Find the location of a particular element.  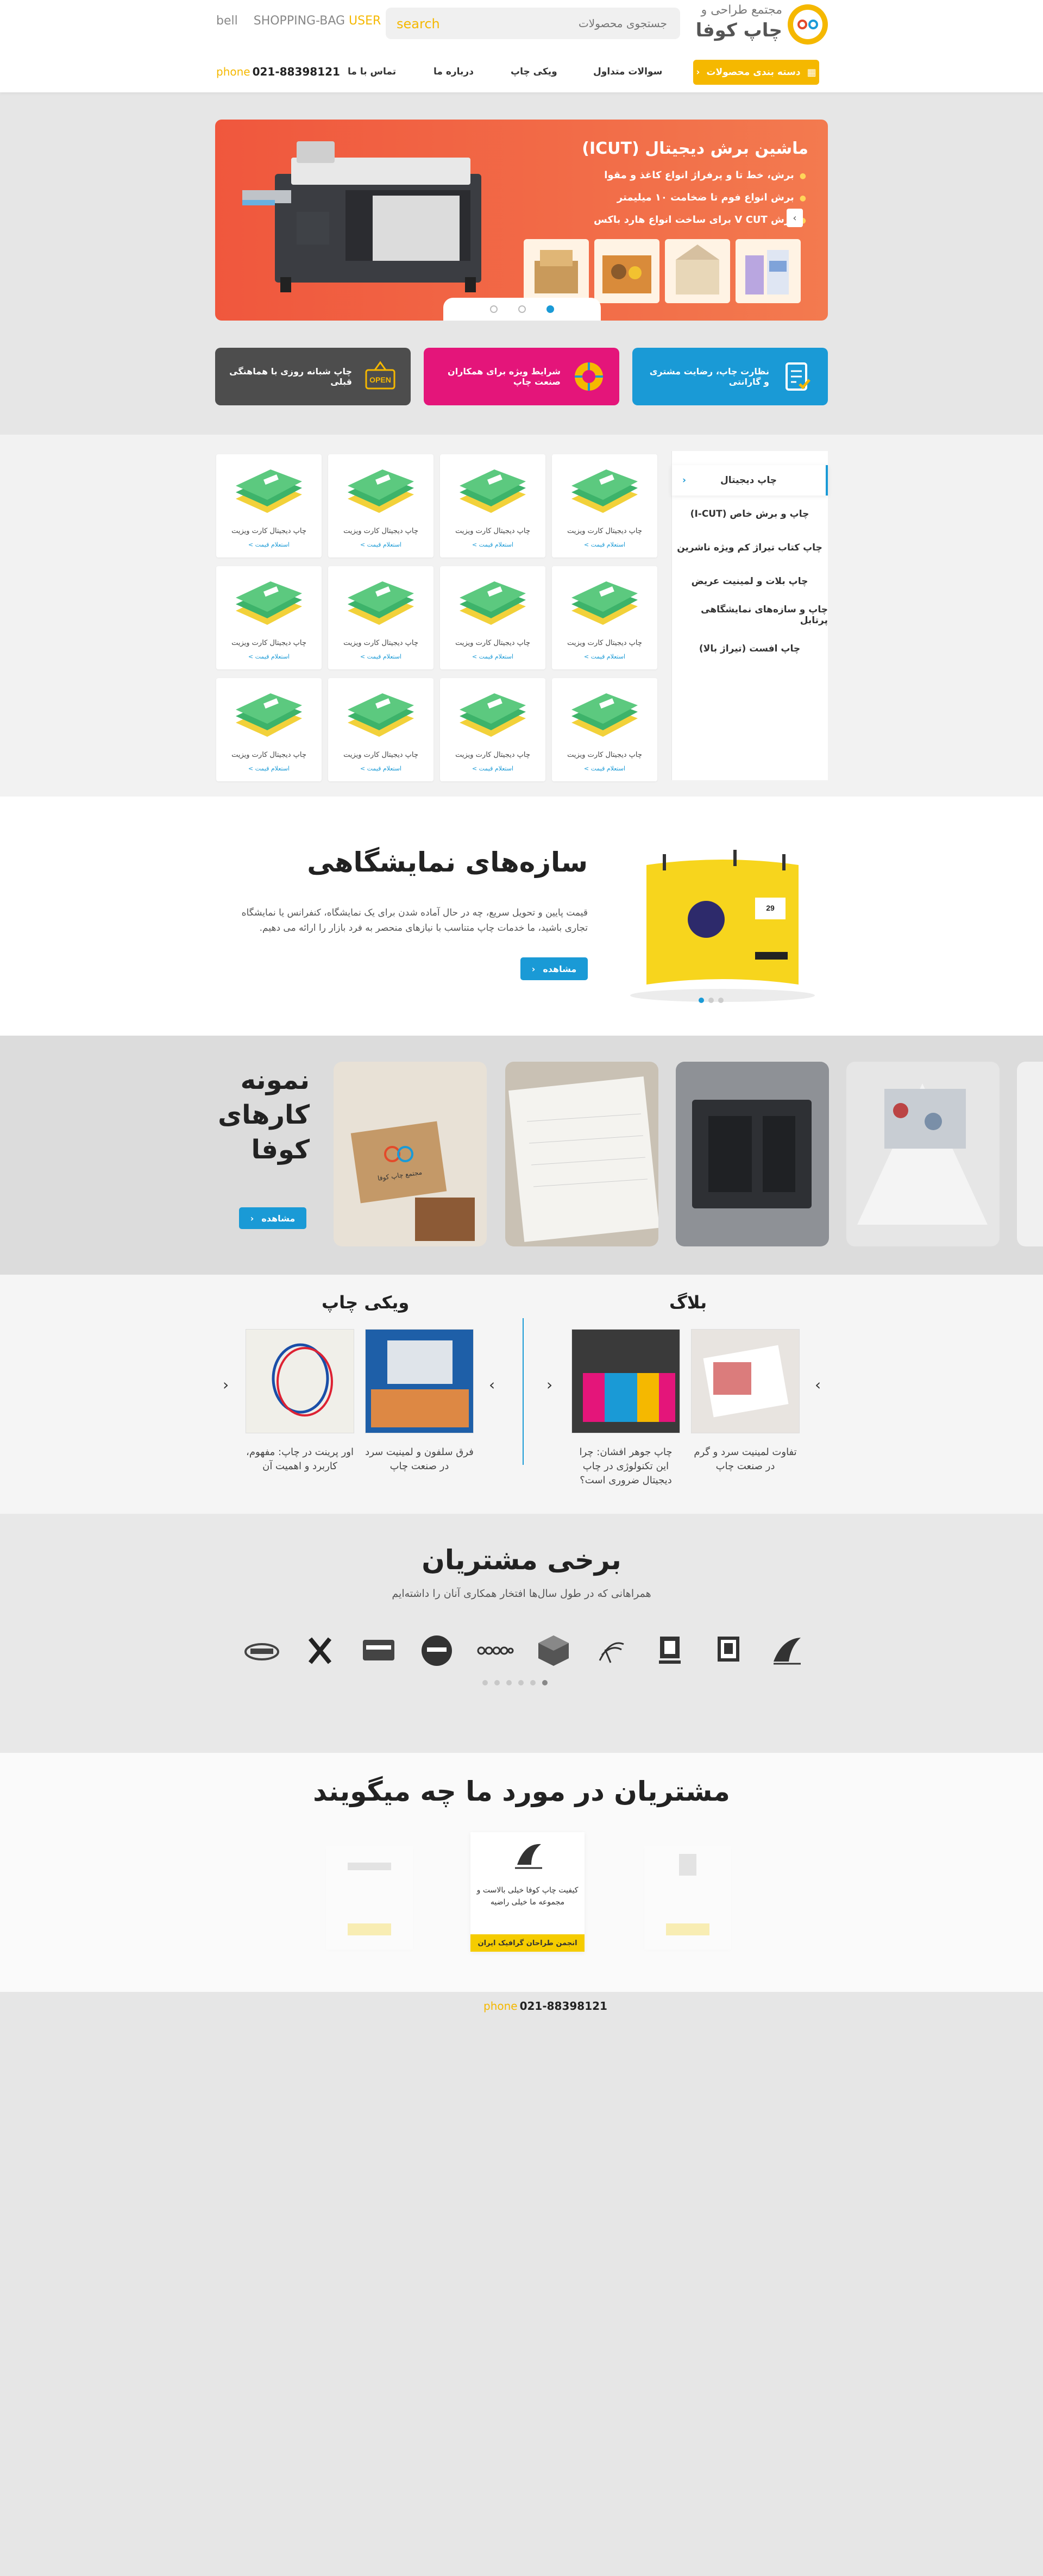

slider-prev-button: ‹ is located at coordinates (795, 218).